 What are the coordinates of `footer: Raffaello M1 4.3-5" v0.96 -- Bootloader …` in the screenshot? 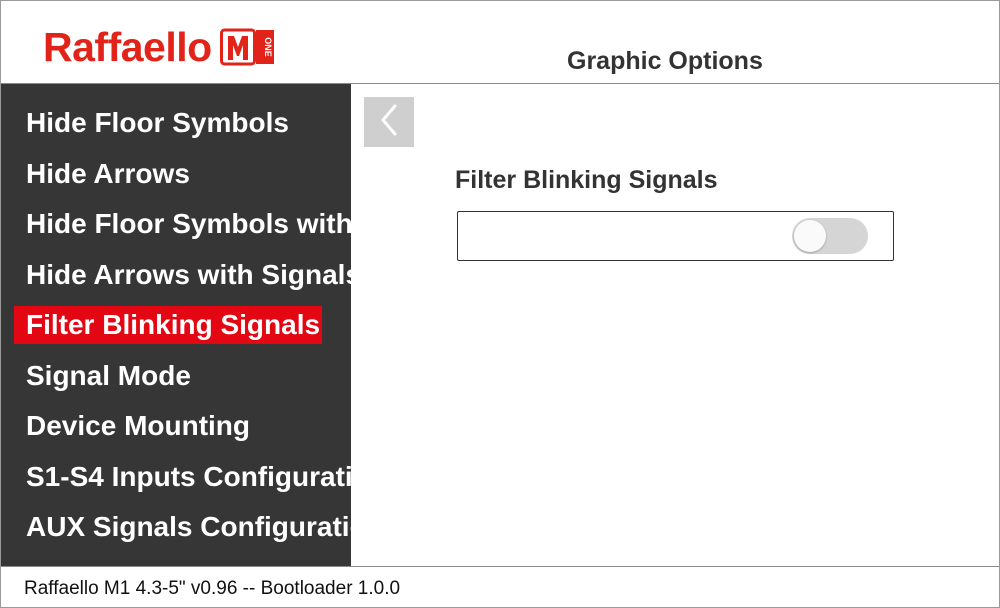 It's located at (500, 586).